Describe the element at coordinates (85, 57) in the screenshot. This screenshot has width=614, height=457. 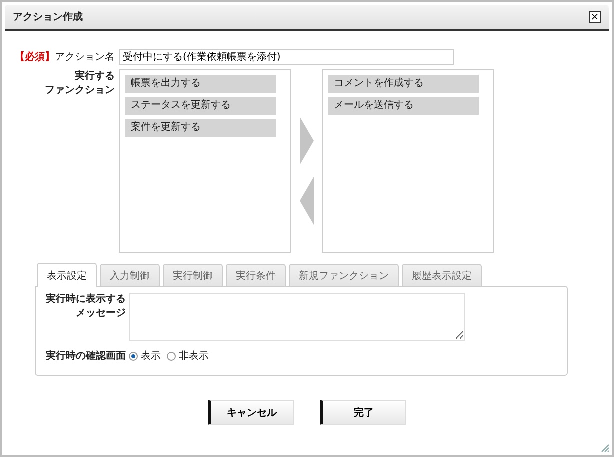
I see `action-name-label: アクション名` at that location.